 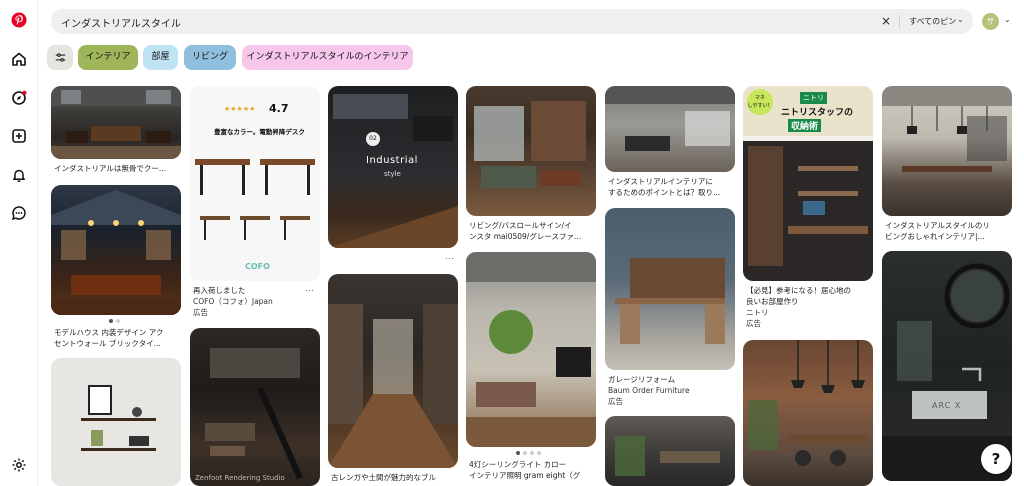 I want to click on ad-tagline: 豊富なカラー。電動昇降デスク, so click(x=259, y=132).